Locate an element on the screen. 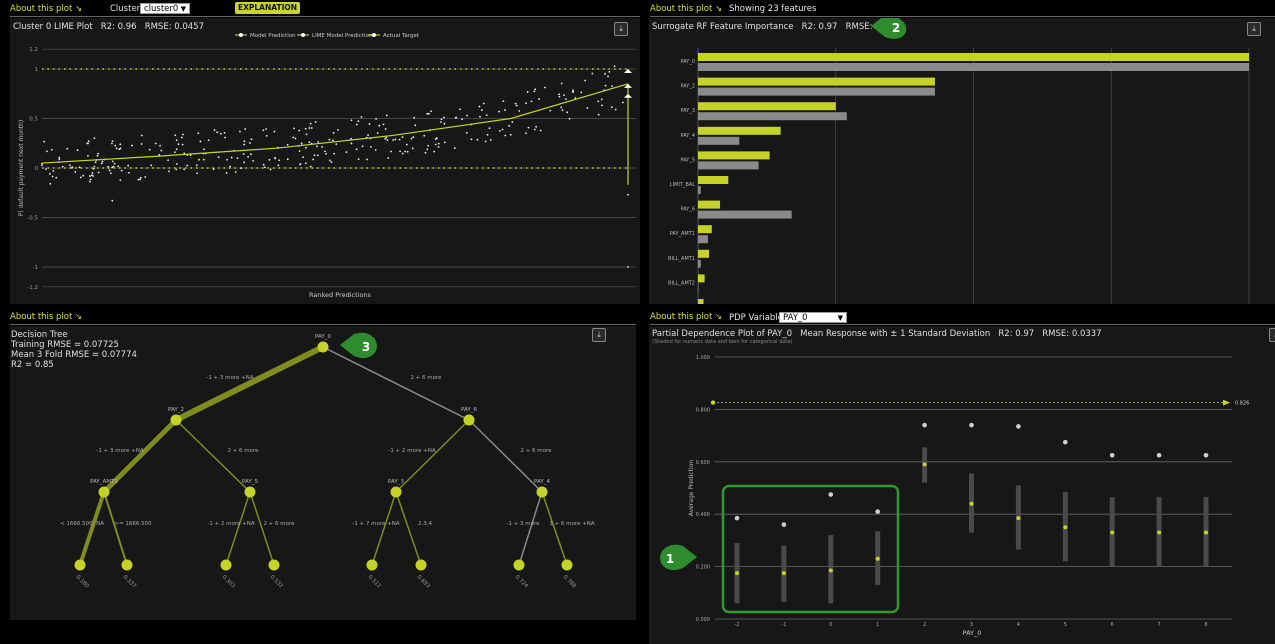 Image resolution: width=1275 pixels, height=644 pixels. annotation-badge-3: 3 is located at coordinates (358, 345).